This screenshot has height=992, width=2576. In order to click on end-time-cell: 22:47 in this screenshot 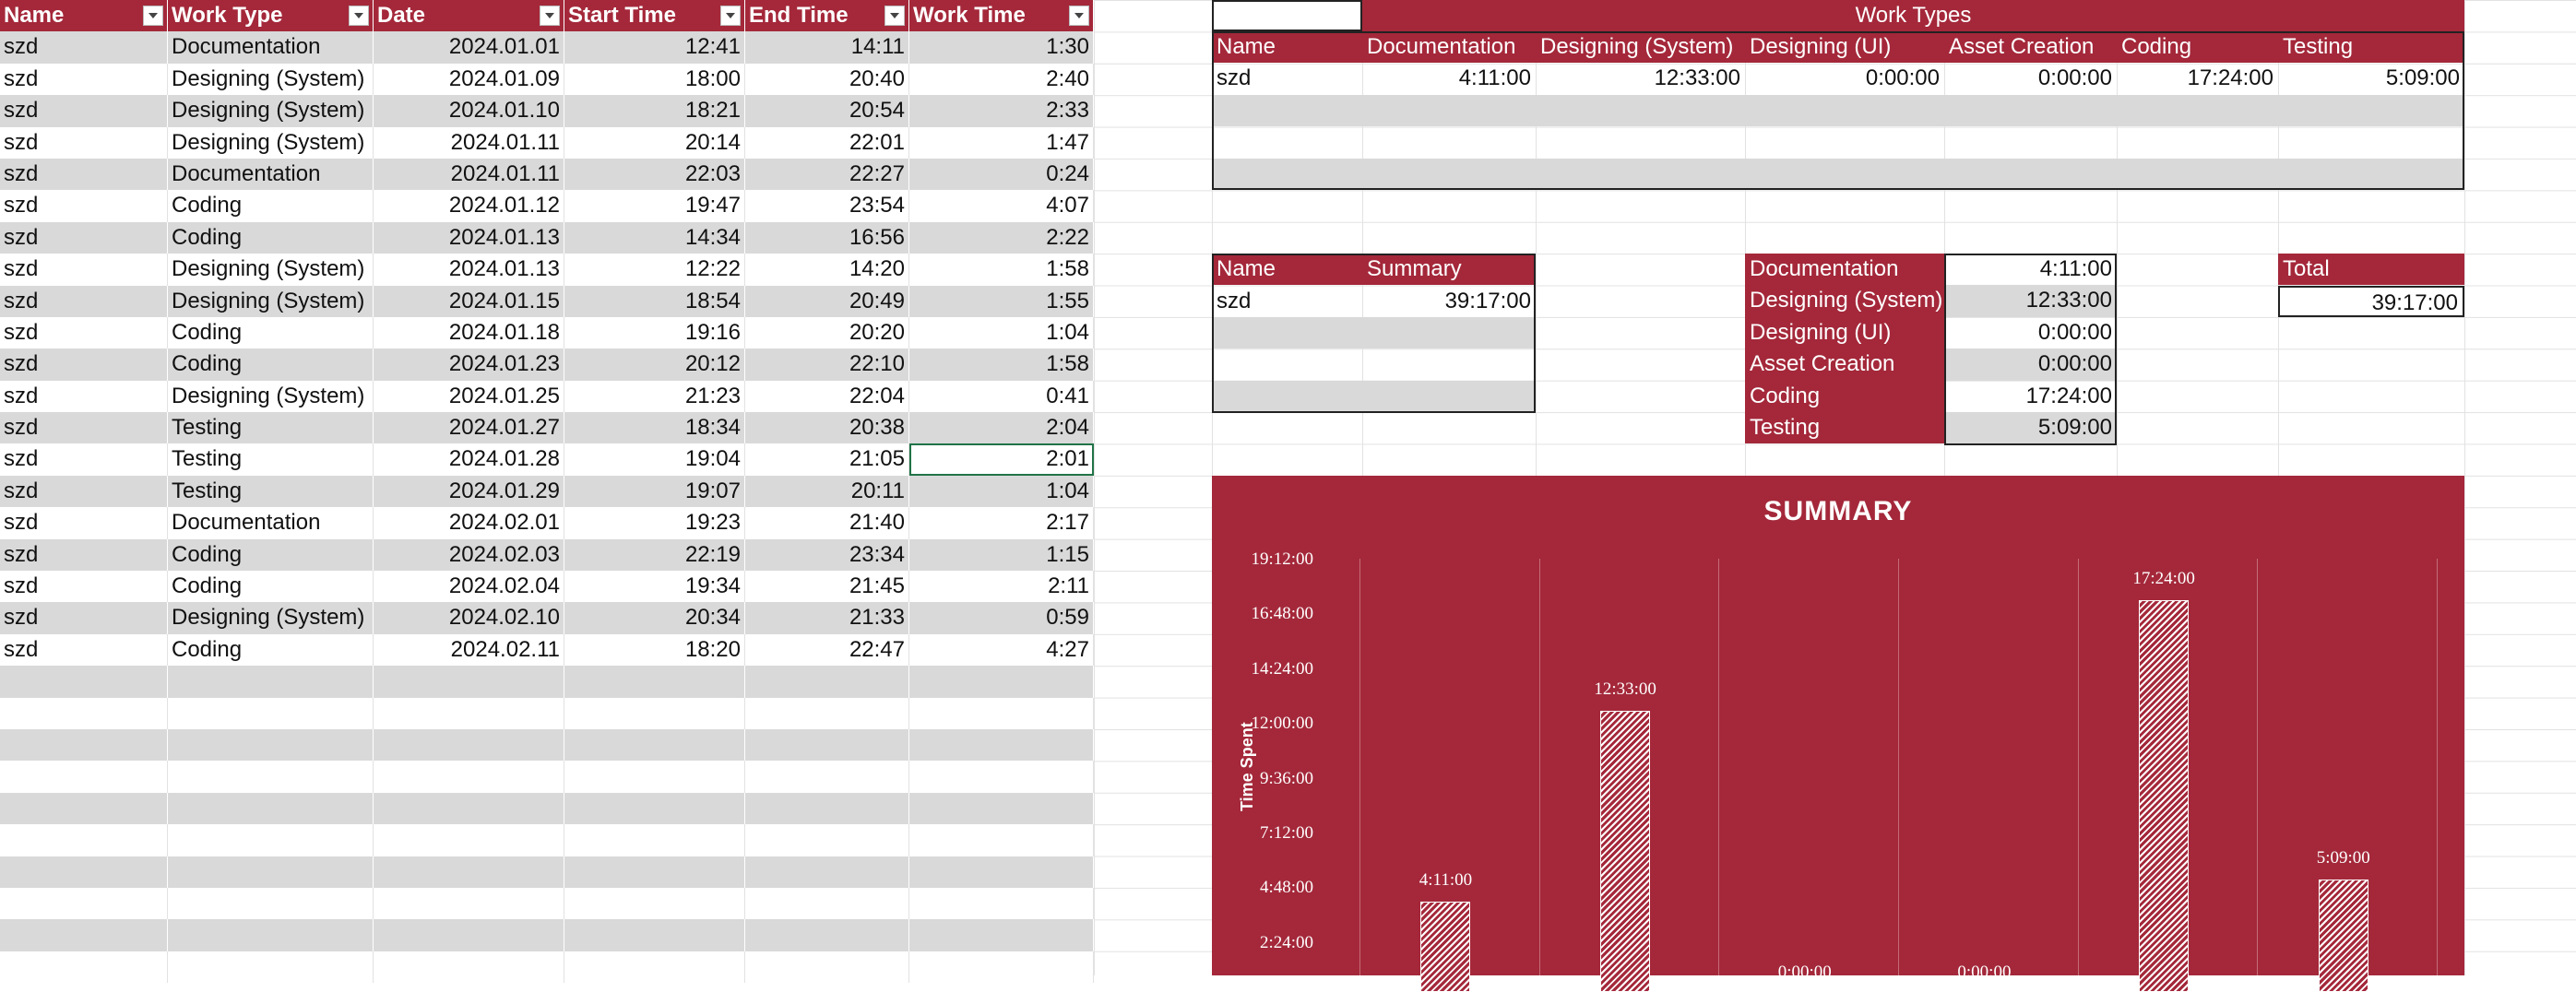, I will do `click(827, 650)`.